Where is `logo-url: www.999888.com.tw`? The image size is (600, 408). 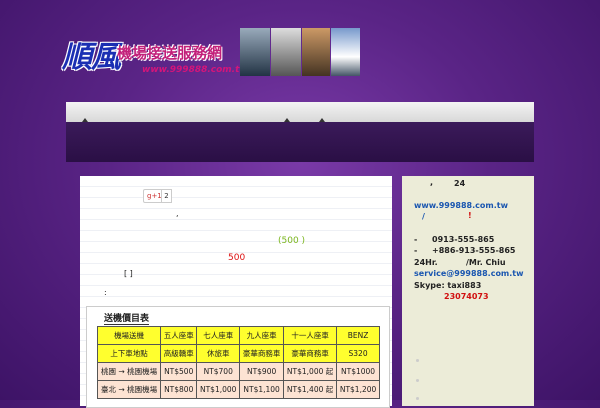 logo-url: www.999888.com.tw is located at coordinates (195, 70).